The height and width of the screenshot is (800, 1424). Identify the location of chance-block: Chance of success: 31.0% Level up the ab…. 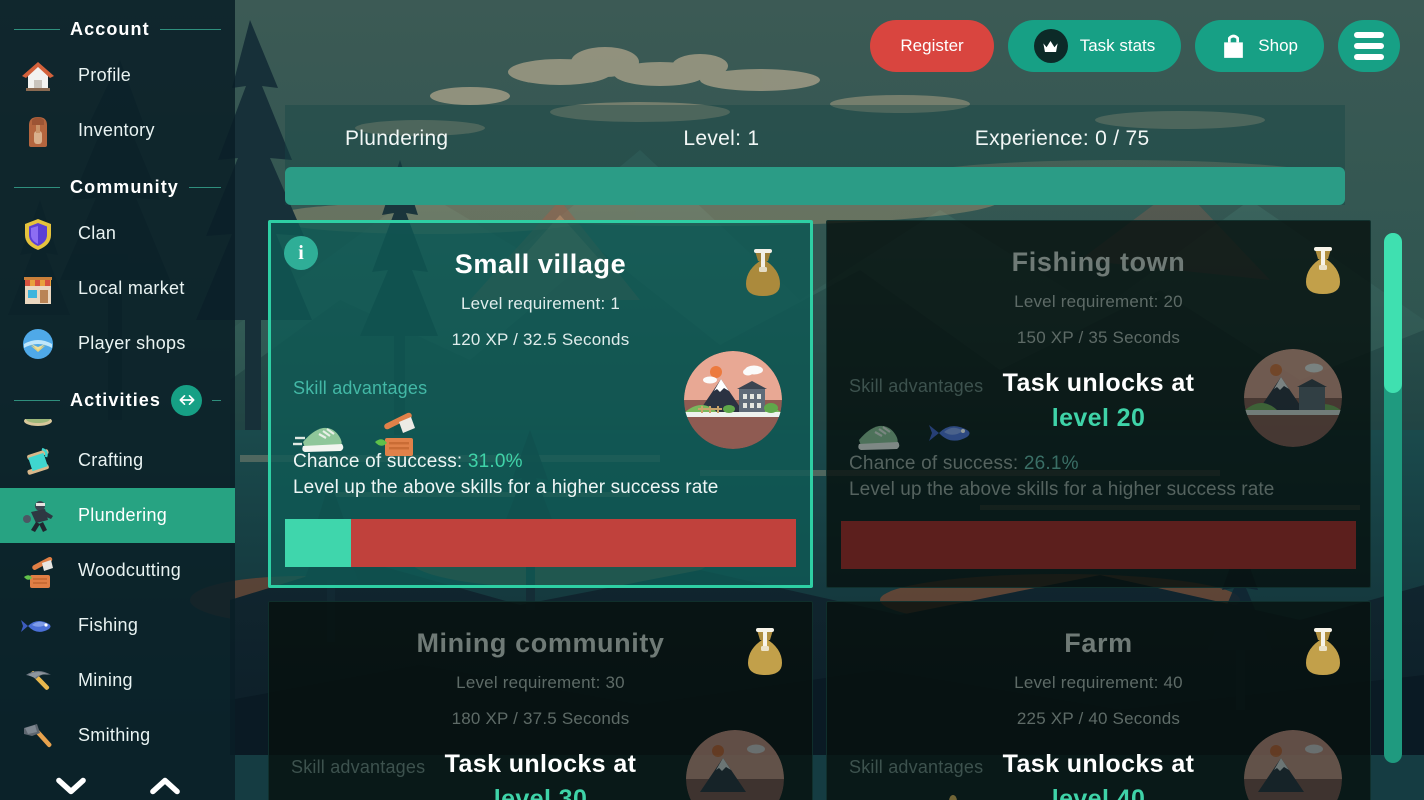
(540, 475).